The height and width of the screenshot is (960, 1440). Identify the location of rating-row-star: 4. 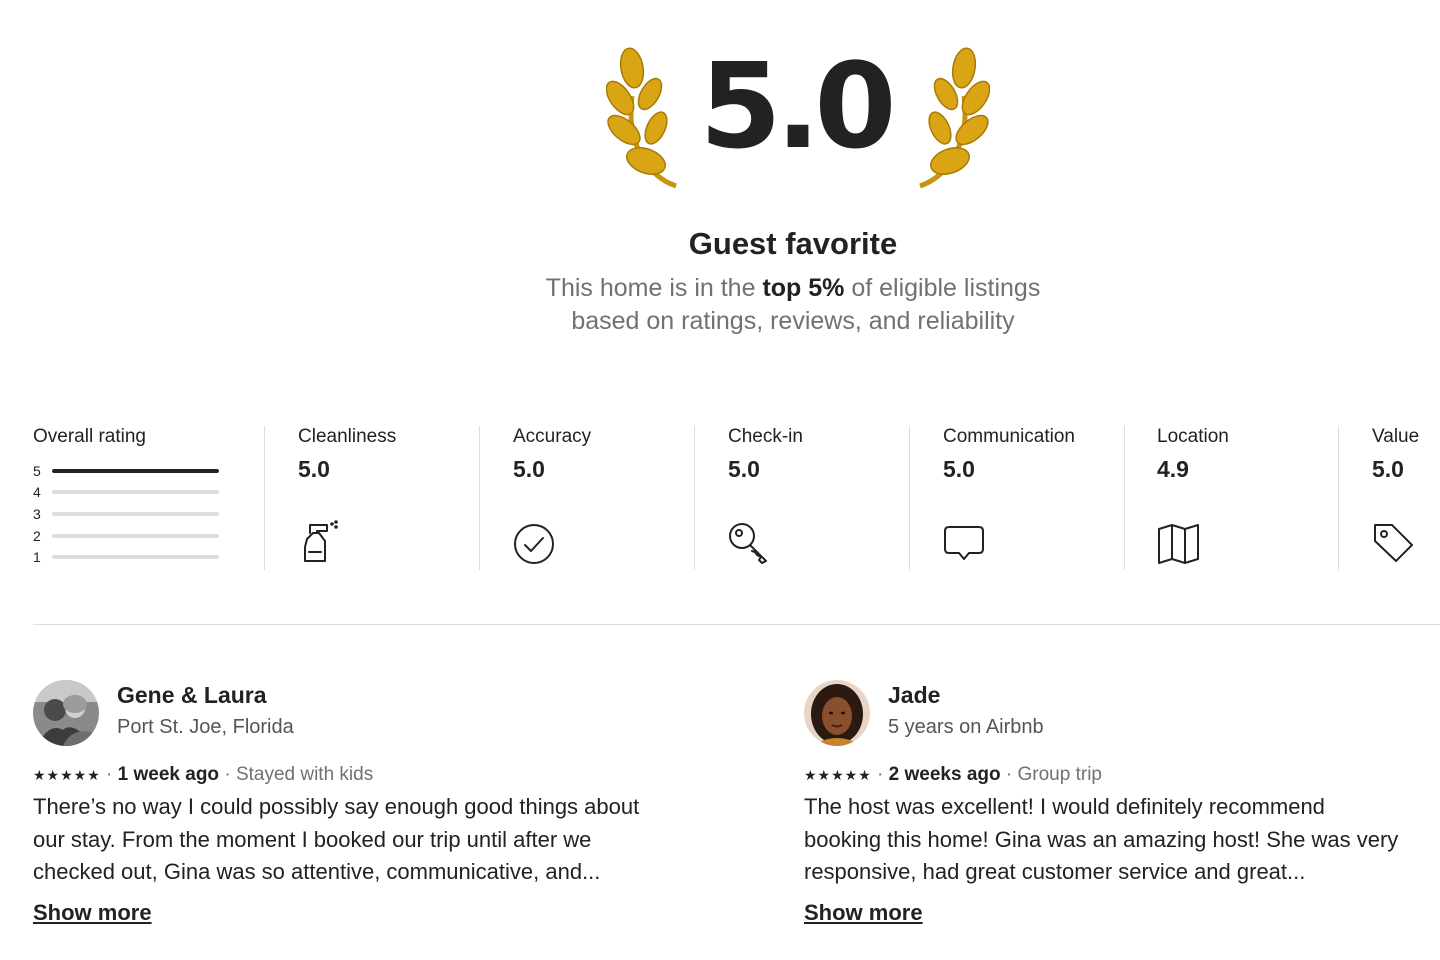
(37, 492).